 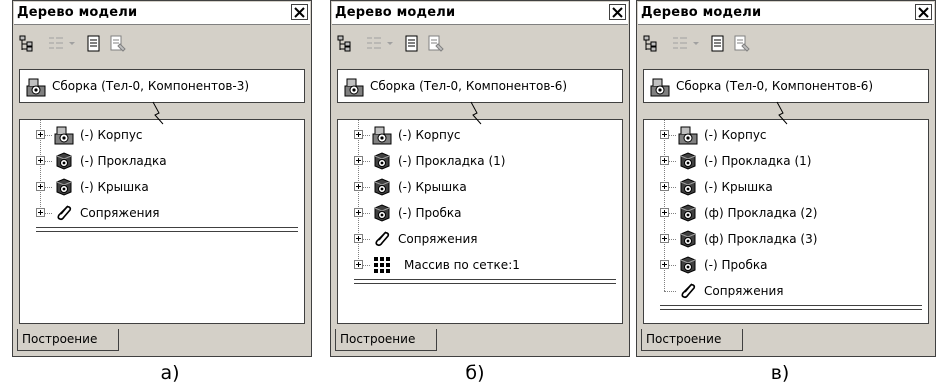 I want to click on tree-item: (ф) Прокладка (2), so click(x=786, y=215).